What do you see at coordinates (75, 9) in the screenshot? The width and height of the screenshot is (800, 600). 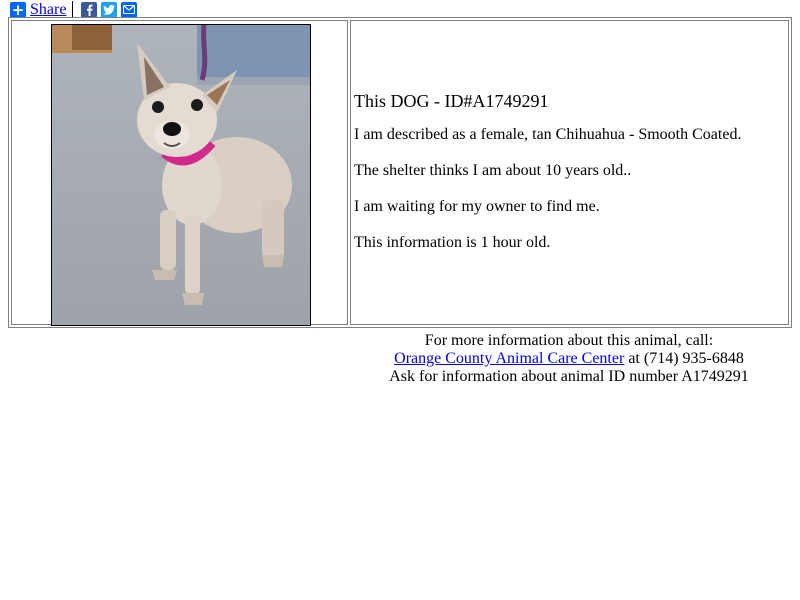 I see `share-toolbar: + Share` at bounding box center [75, 9].